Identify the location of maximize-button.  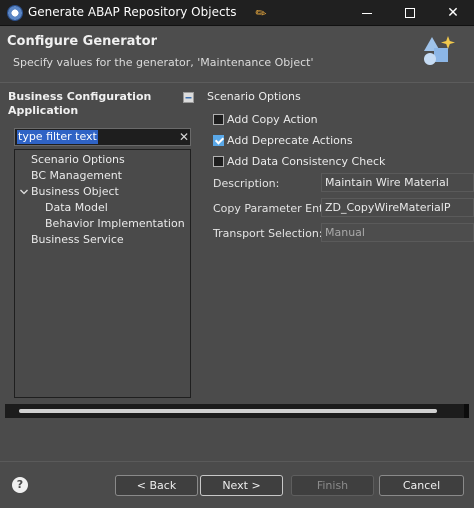
(410, 13).